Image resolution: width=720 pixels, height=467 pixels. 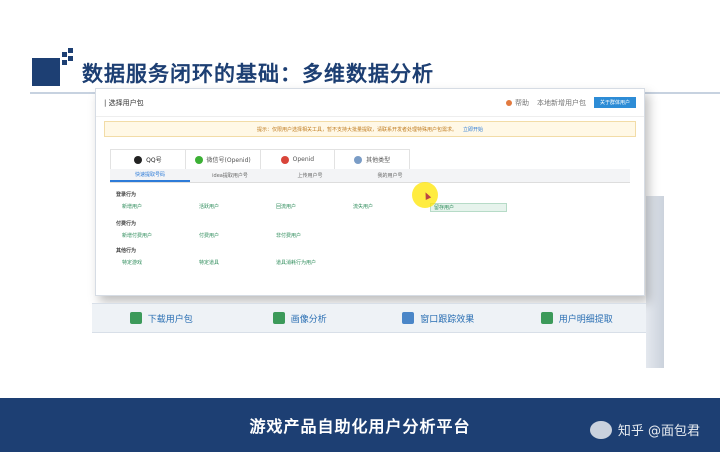 What do you see at coordinates (310, 175) in the screenshot?
I see `subtab-upload: 上传用户号` at bounding box center [310, 175].